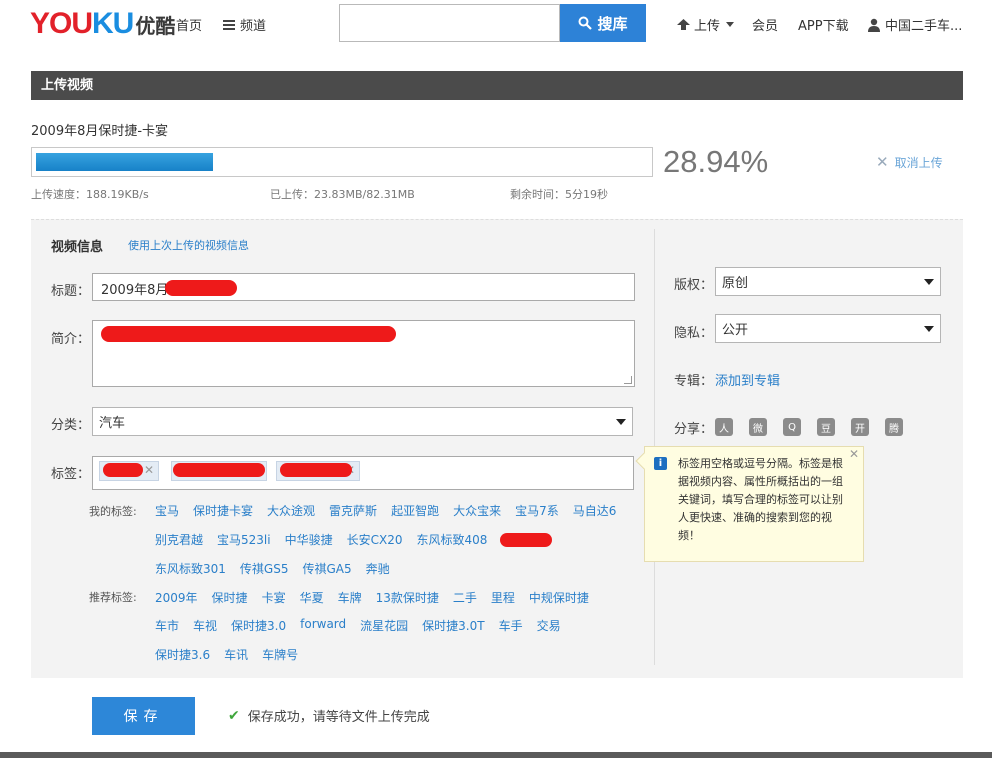 The image size is (992, 758). Describe the element at coordinates (176, 597) in the screenshot. I see `tag-link: 2009年` at that location.